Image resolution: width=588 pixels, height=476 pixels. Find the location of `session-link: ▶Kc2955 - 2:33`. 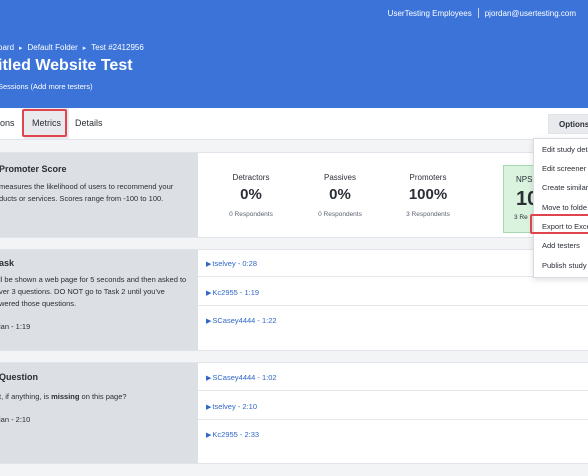

session-link: ▶Kc2955 - 2:33 is located at coordinates (232, 434).